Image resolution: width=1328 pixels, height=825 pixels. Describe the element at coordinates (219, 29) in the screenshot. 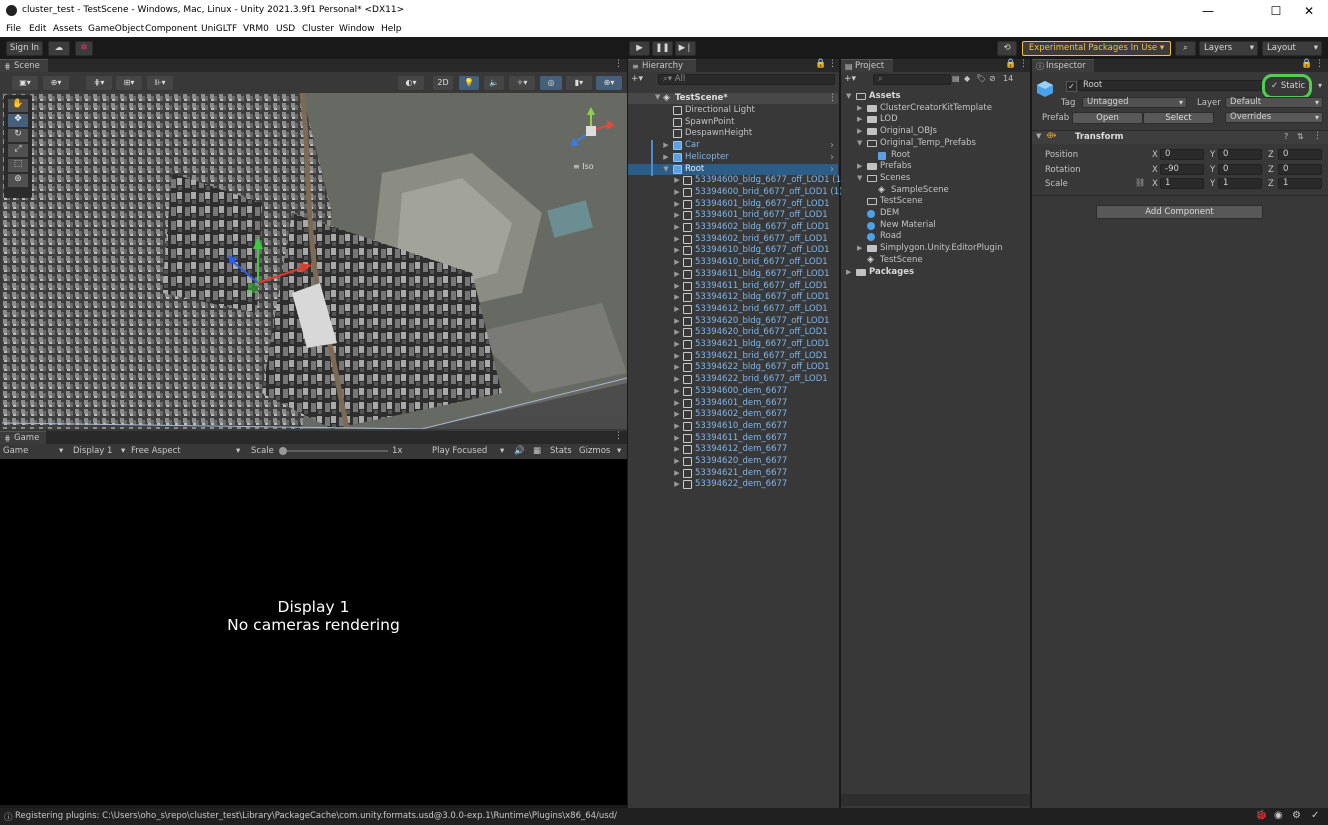

I see `menu-unigltf: UniGLTF` at that location.